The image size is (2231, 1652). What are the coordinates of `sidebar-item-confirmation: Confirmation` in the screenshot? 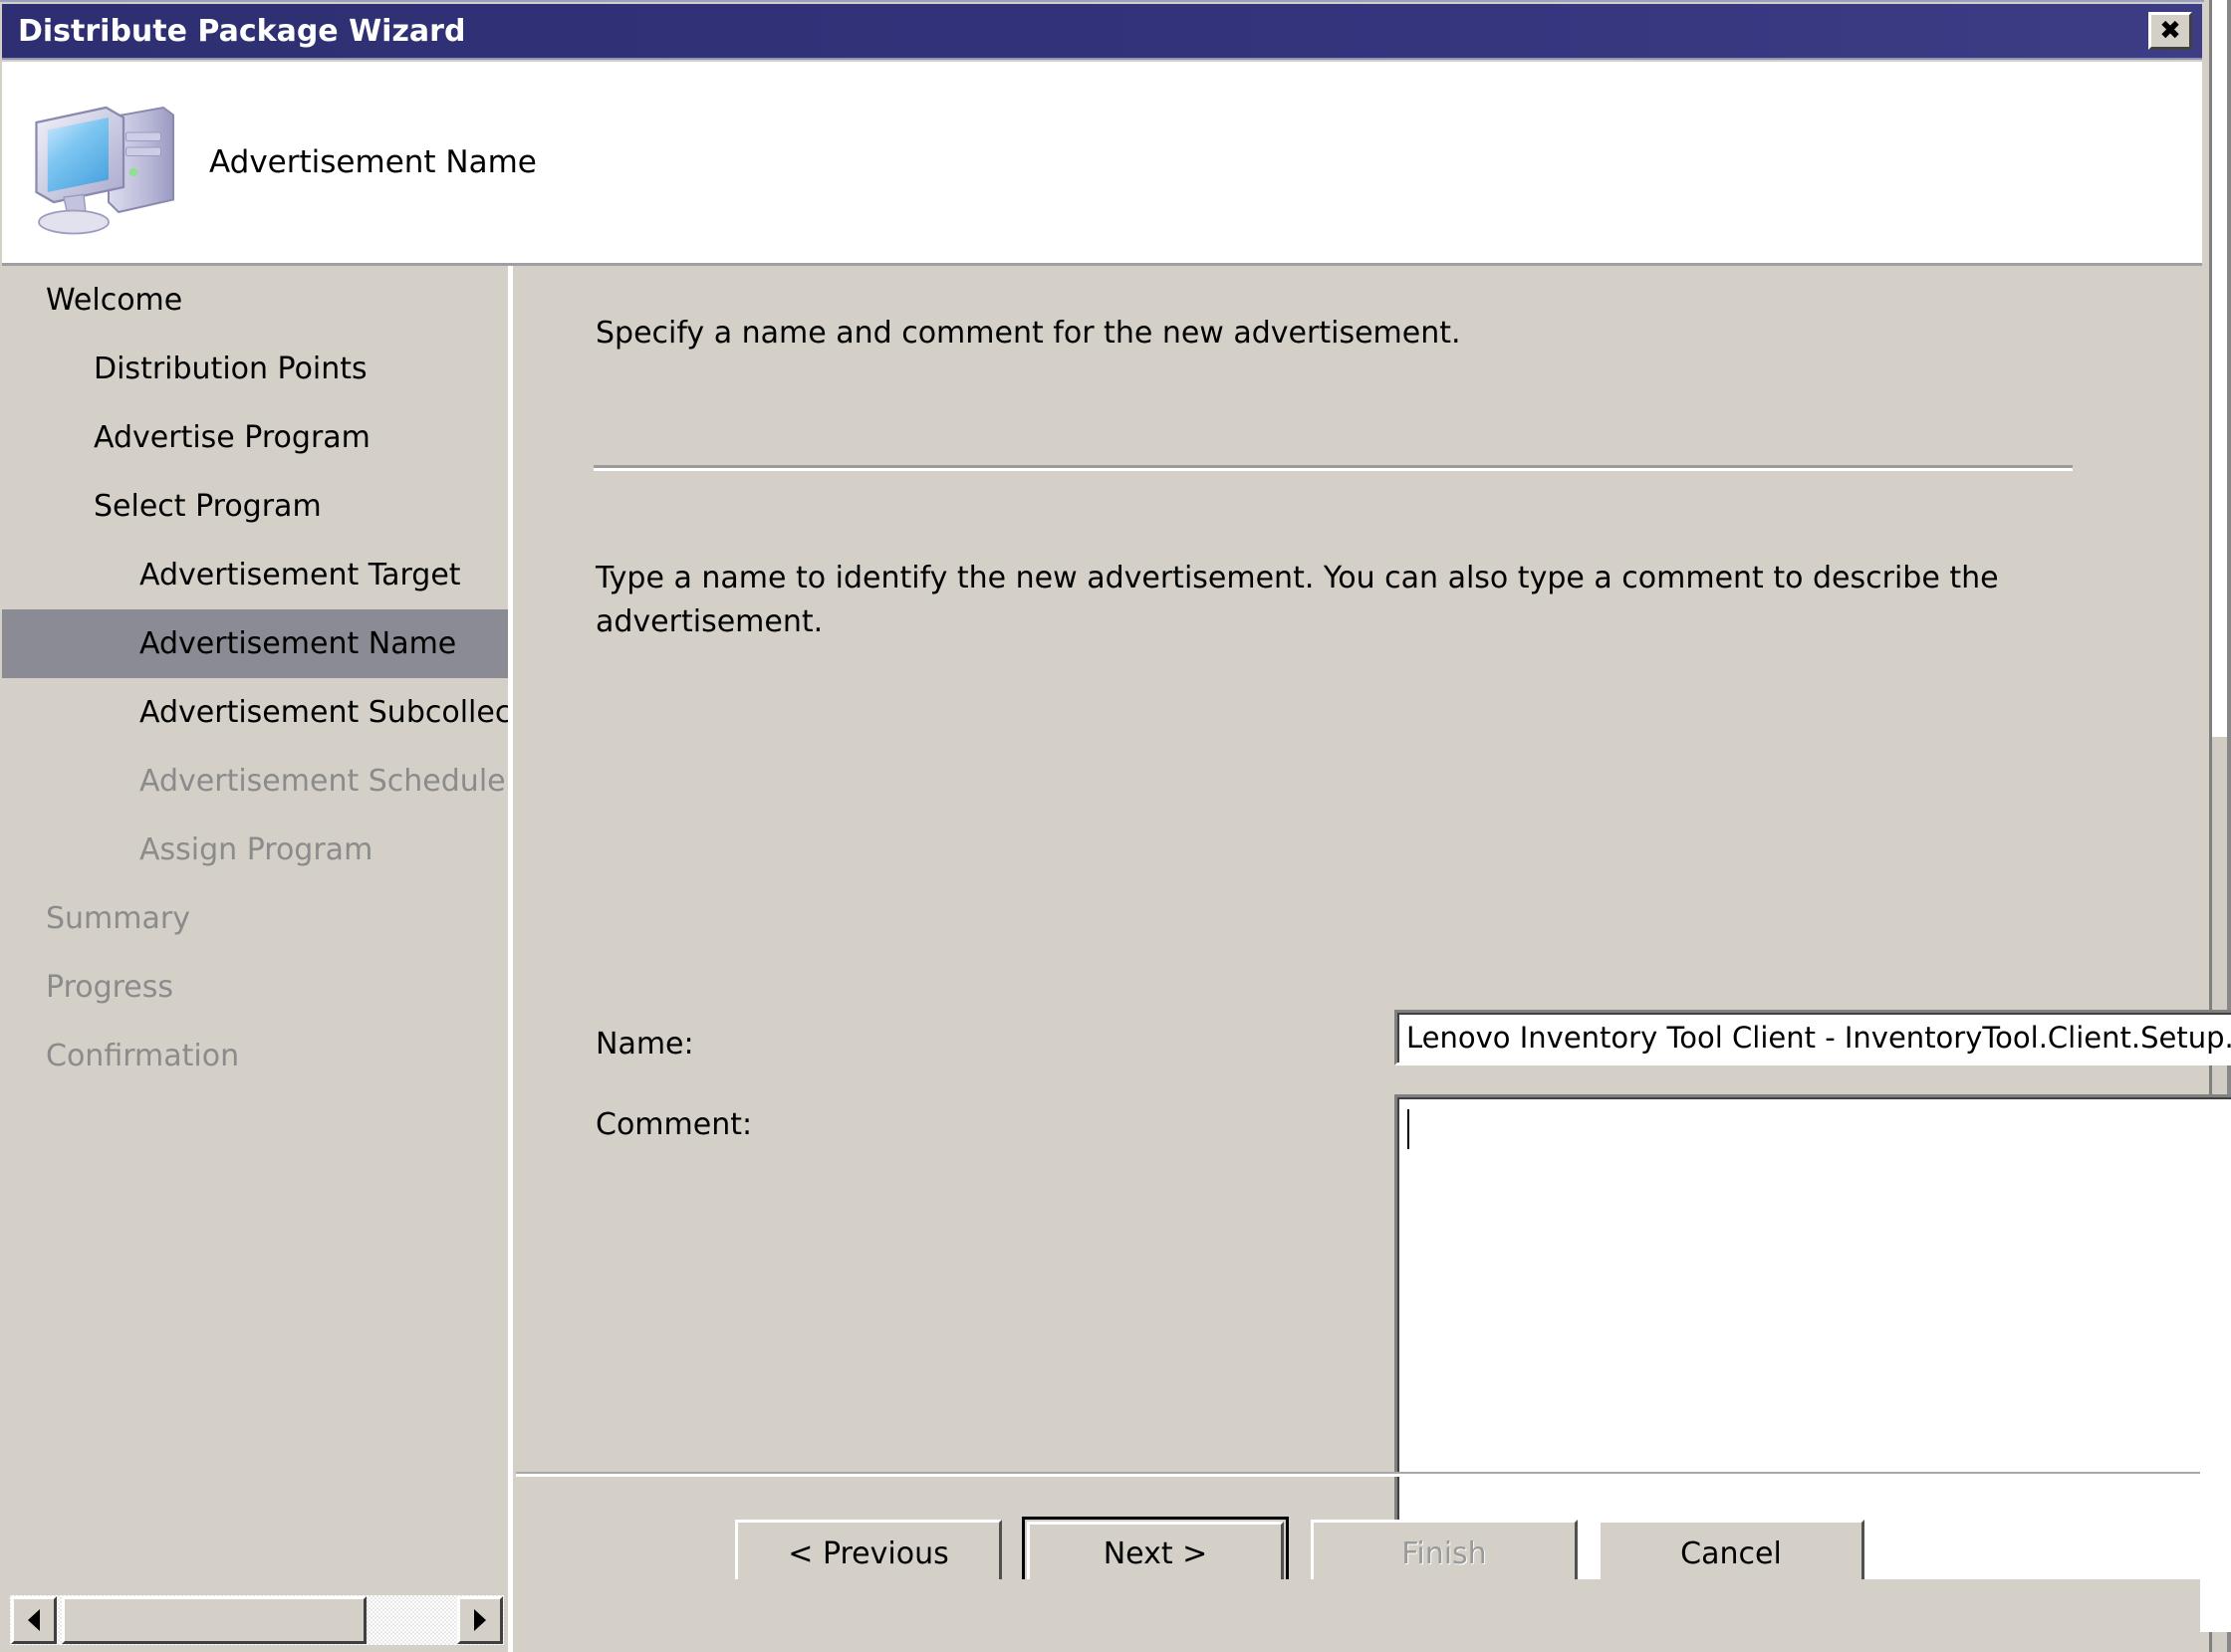 It's located at (255, 1056).